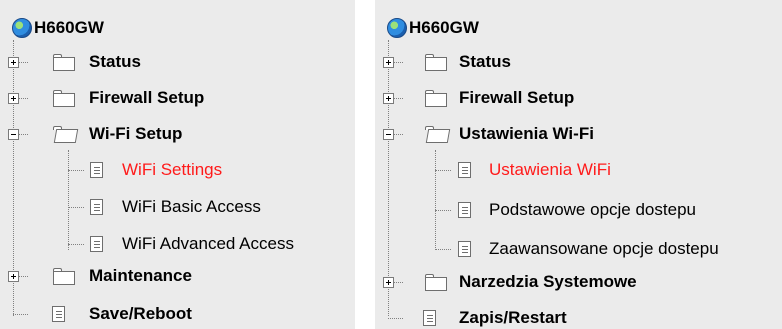 This screenshot has height=329, width=782. Describe the element at coordinates (513, 317) in the screenshot. I see `tree-item-label: Zapis/Restart` at that location.